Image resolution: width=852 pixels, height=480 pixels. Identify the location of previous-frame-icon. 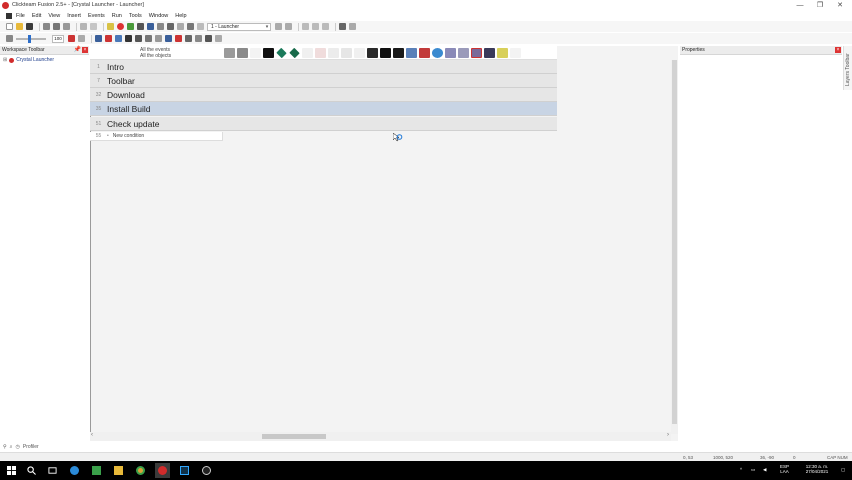
(278, 26).